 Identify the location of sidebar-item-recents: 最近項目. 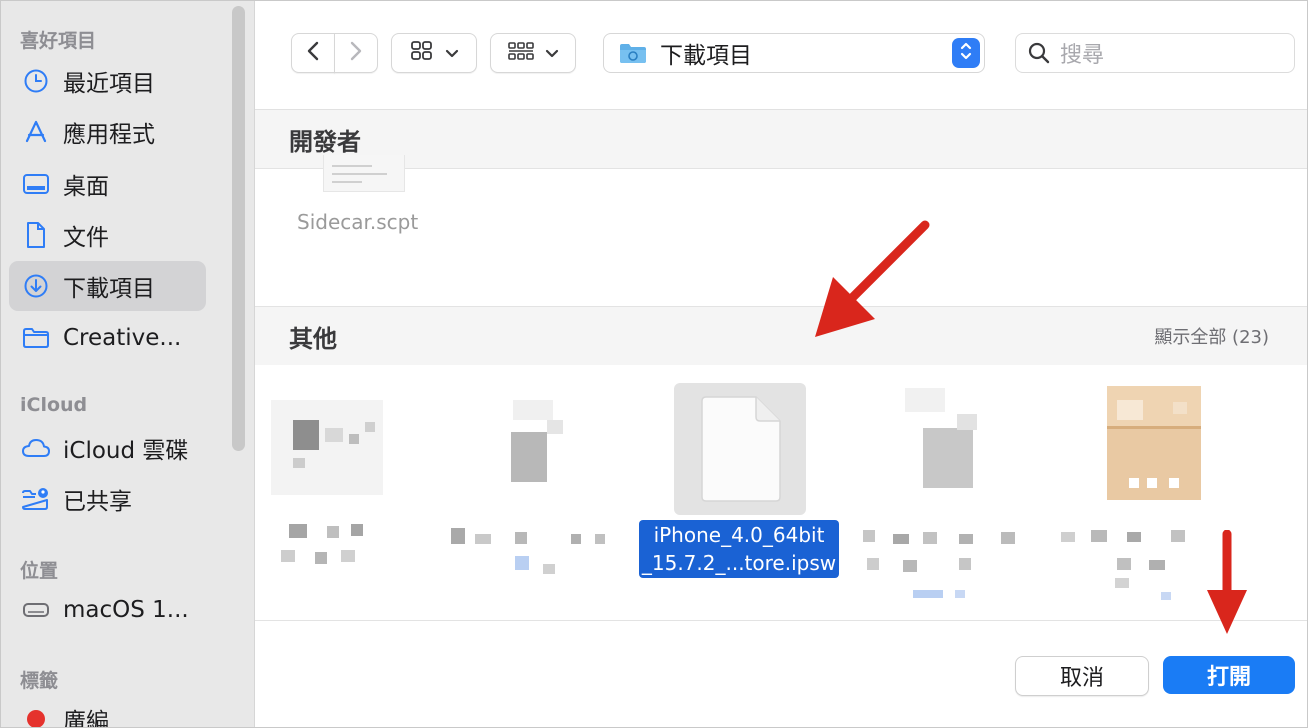
(107, 81).